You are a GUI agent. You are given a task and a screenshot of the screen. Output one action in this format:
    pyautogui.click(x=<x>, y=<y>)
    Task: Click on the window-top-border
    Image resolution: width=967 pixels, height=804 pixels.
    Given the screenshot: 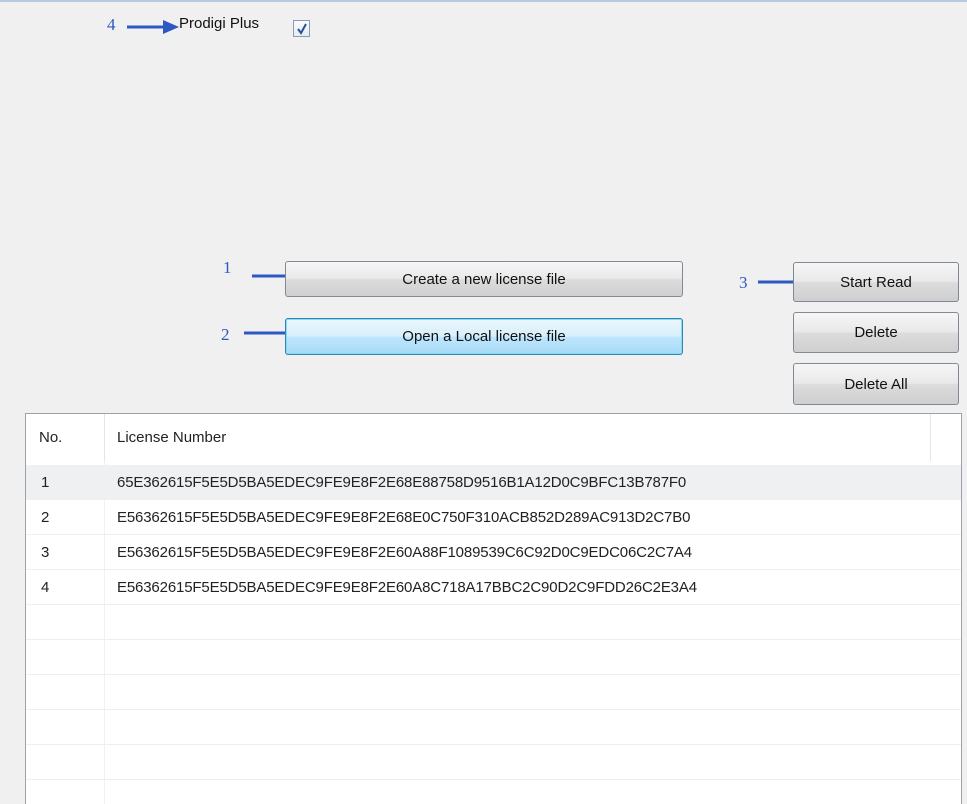 What is the action you would take?
    pyautogui.click(x=483, y=1)
    